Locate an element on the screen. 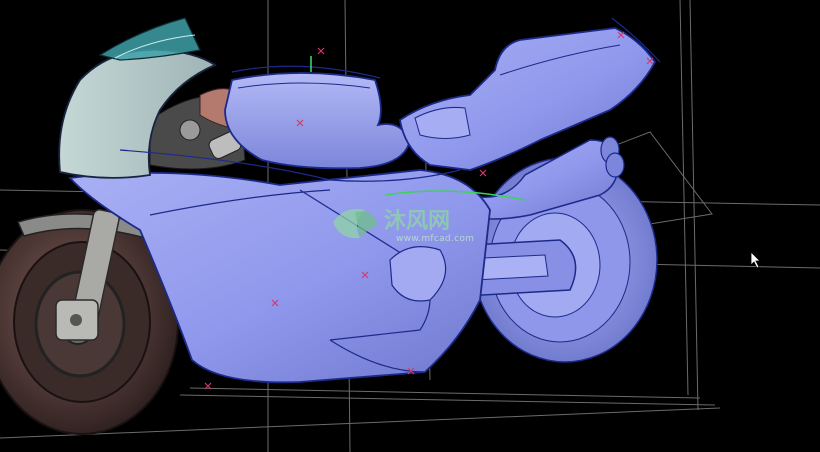 Image resolution: width=820 pixels, height=452 pixels. mouse-pointer-icon is located at coordinates (755, 260).